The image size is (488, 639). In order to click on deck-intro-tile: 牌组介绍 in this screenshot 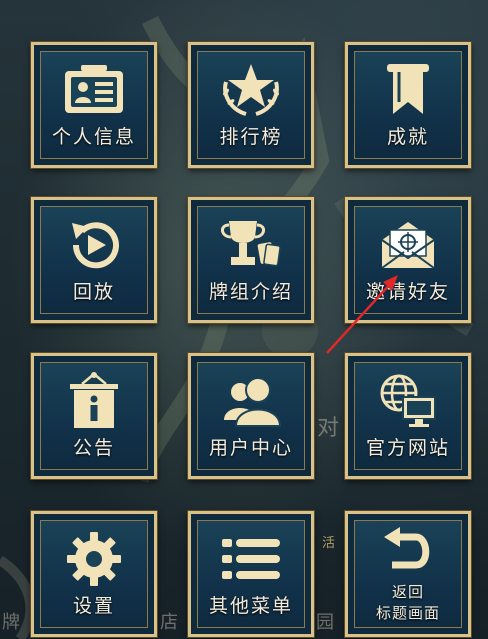, I will do `click(251, 260)`.